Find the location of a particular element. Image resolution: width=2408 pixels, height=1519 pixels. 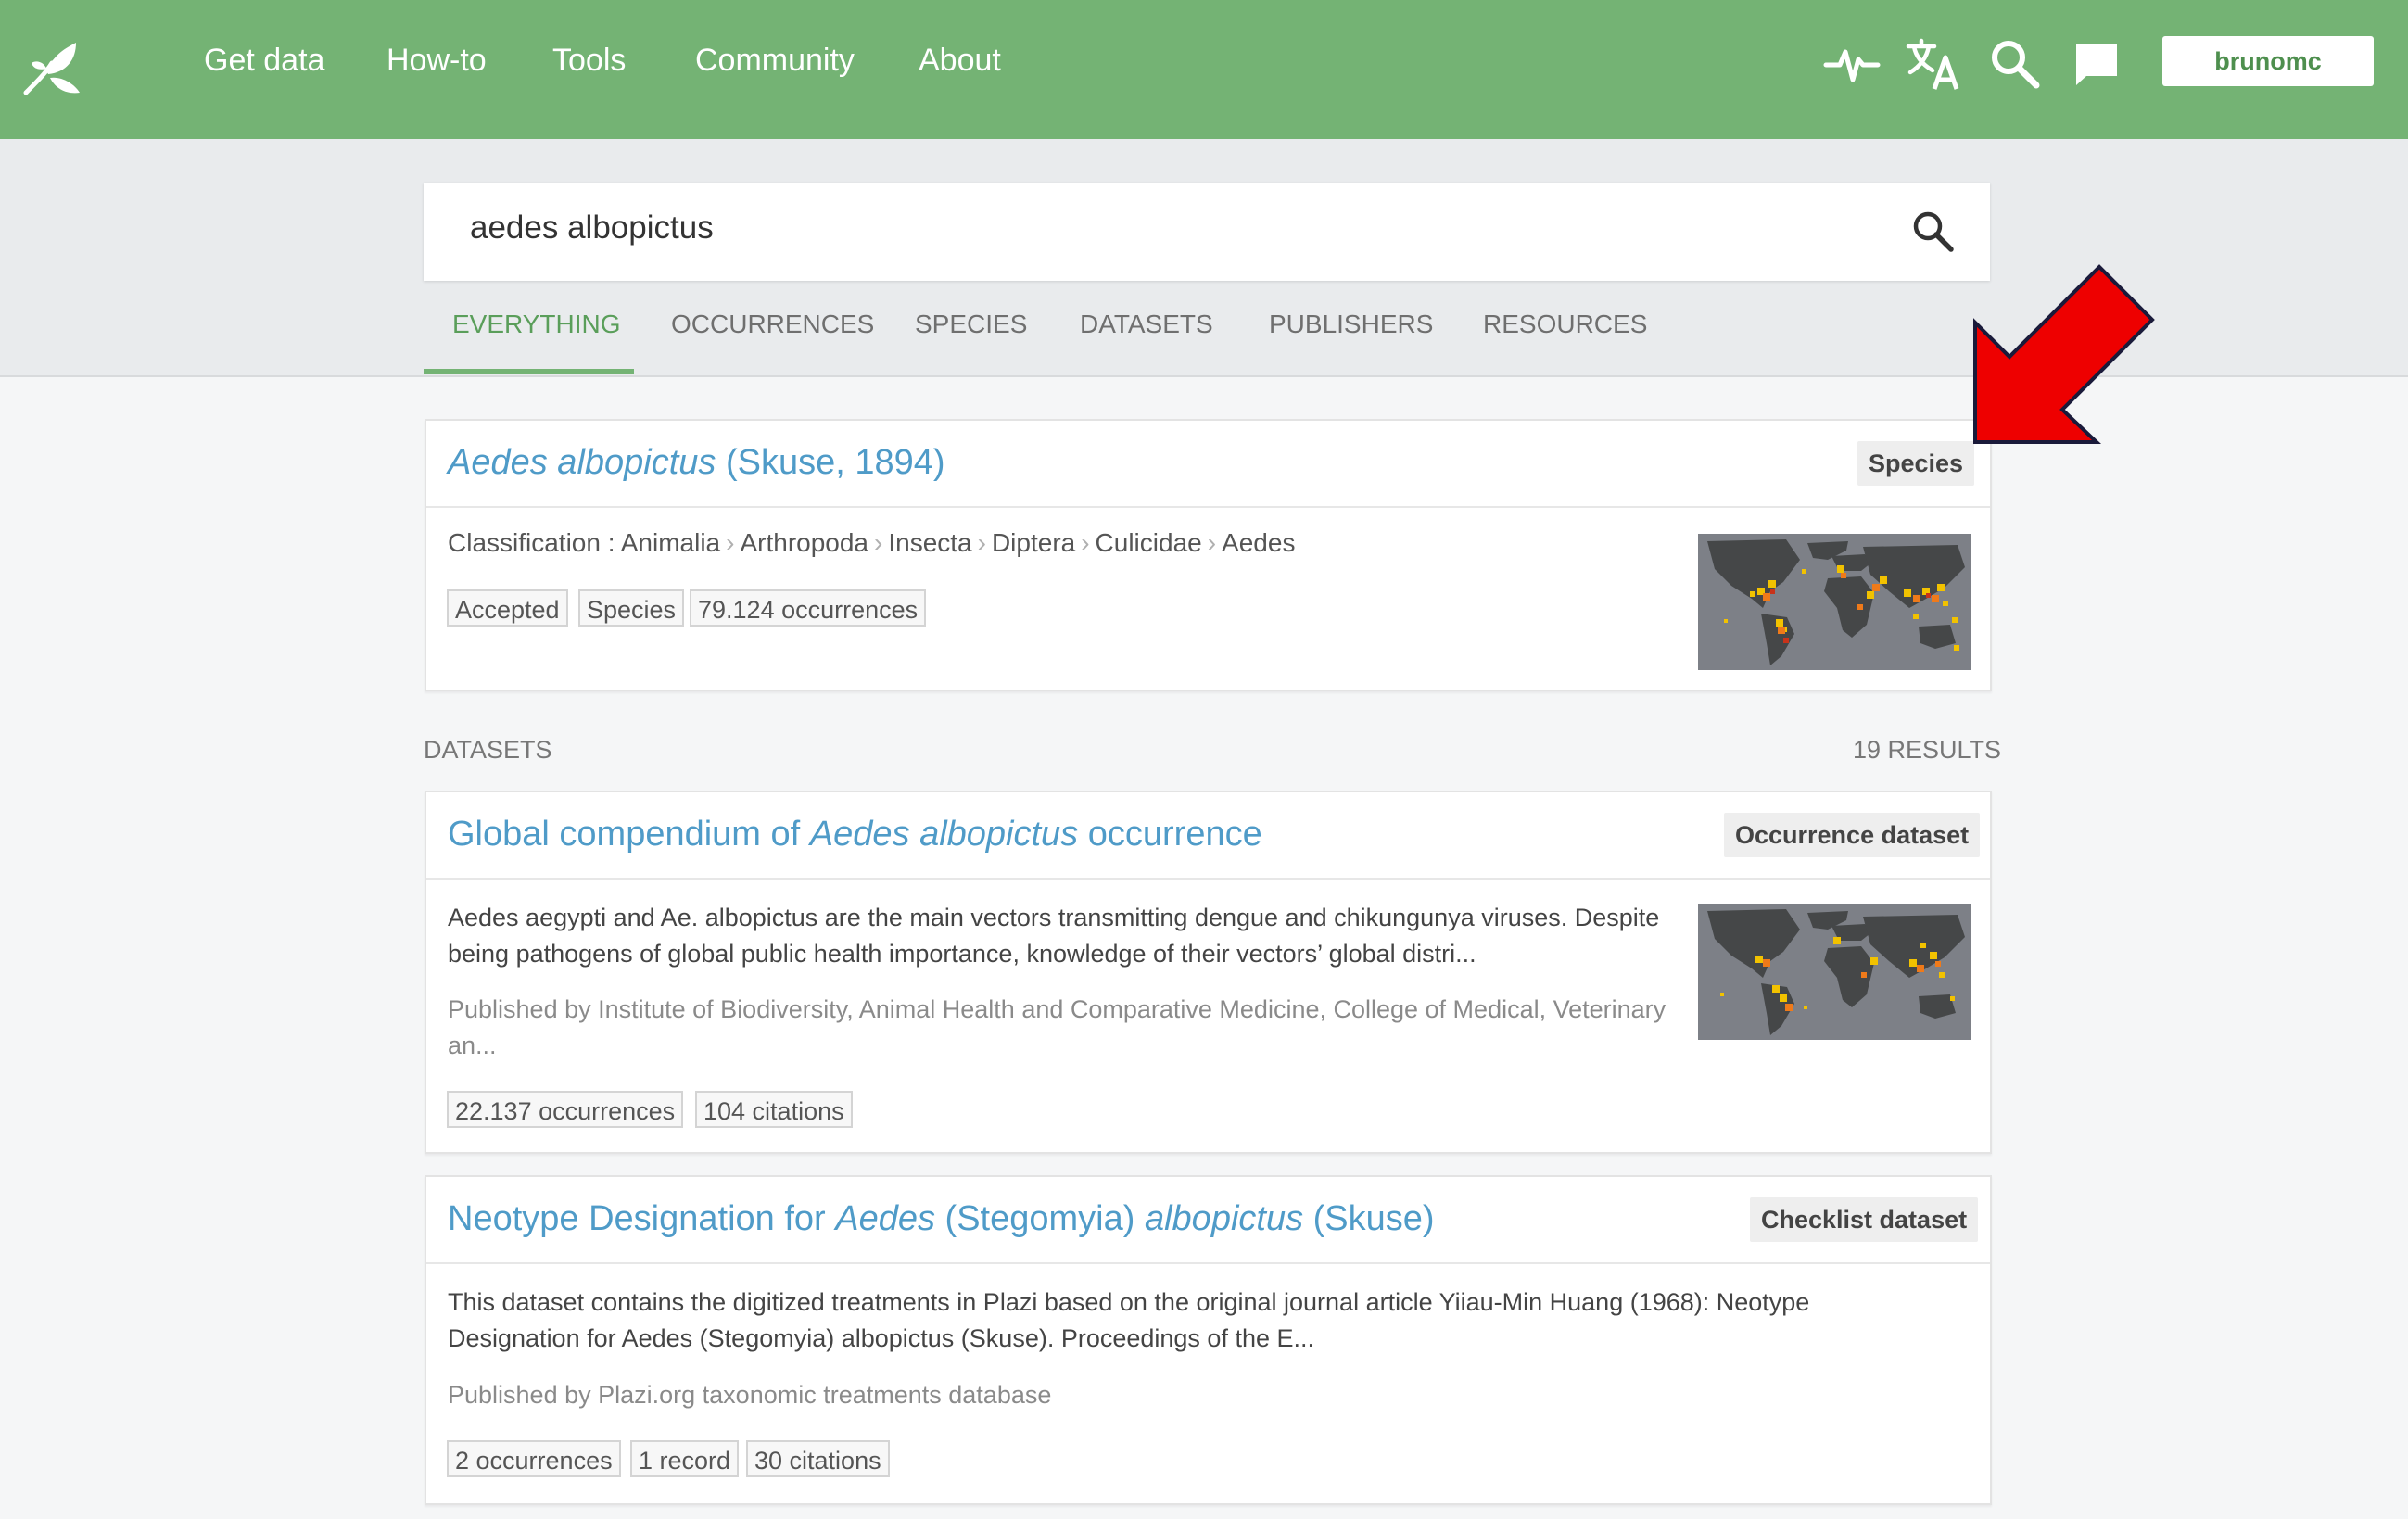

occurrence-count-chip: 79.124 occurrences is located at coordinates (808, 608).